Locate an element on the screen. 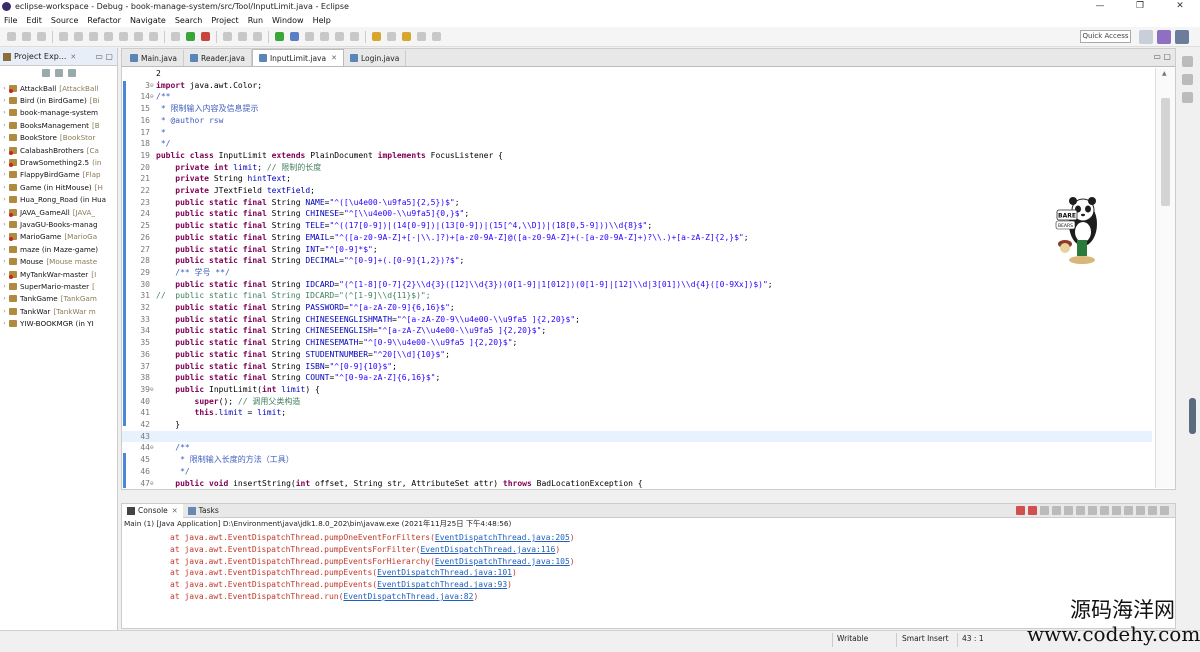 Image resolution: width=1200 pixels, height=652 pixels. restore-icon is located at coordinates (1187, 61).